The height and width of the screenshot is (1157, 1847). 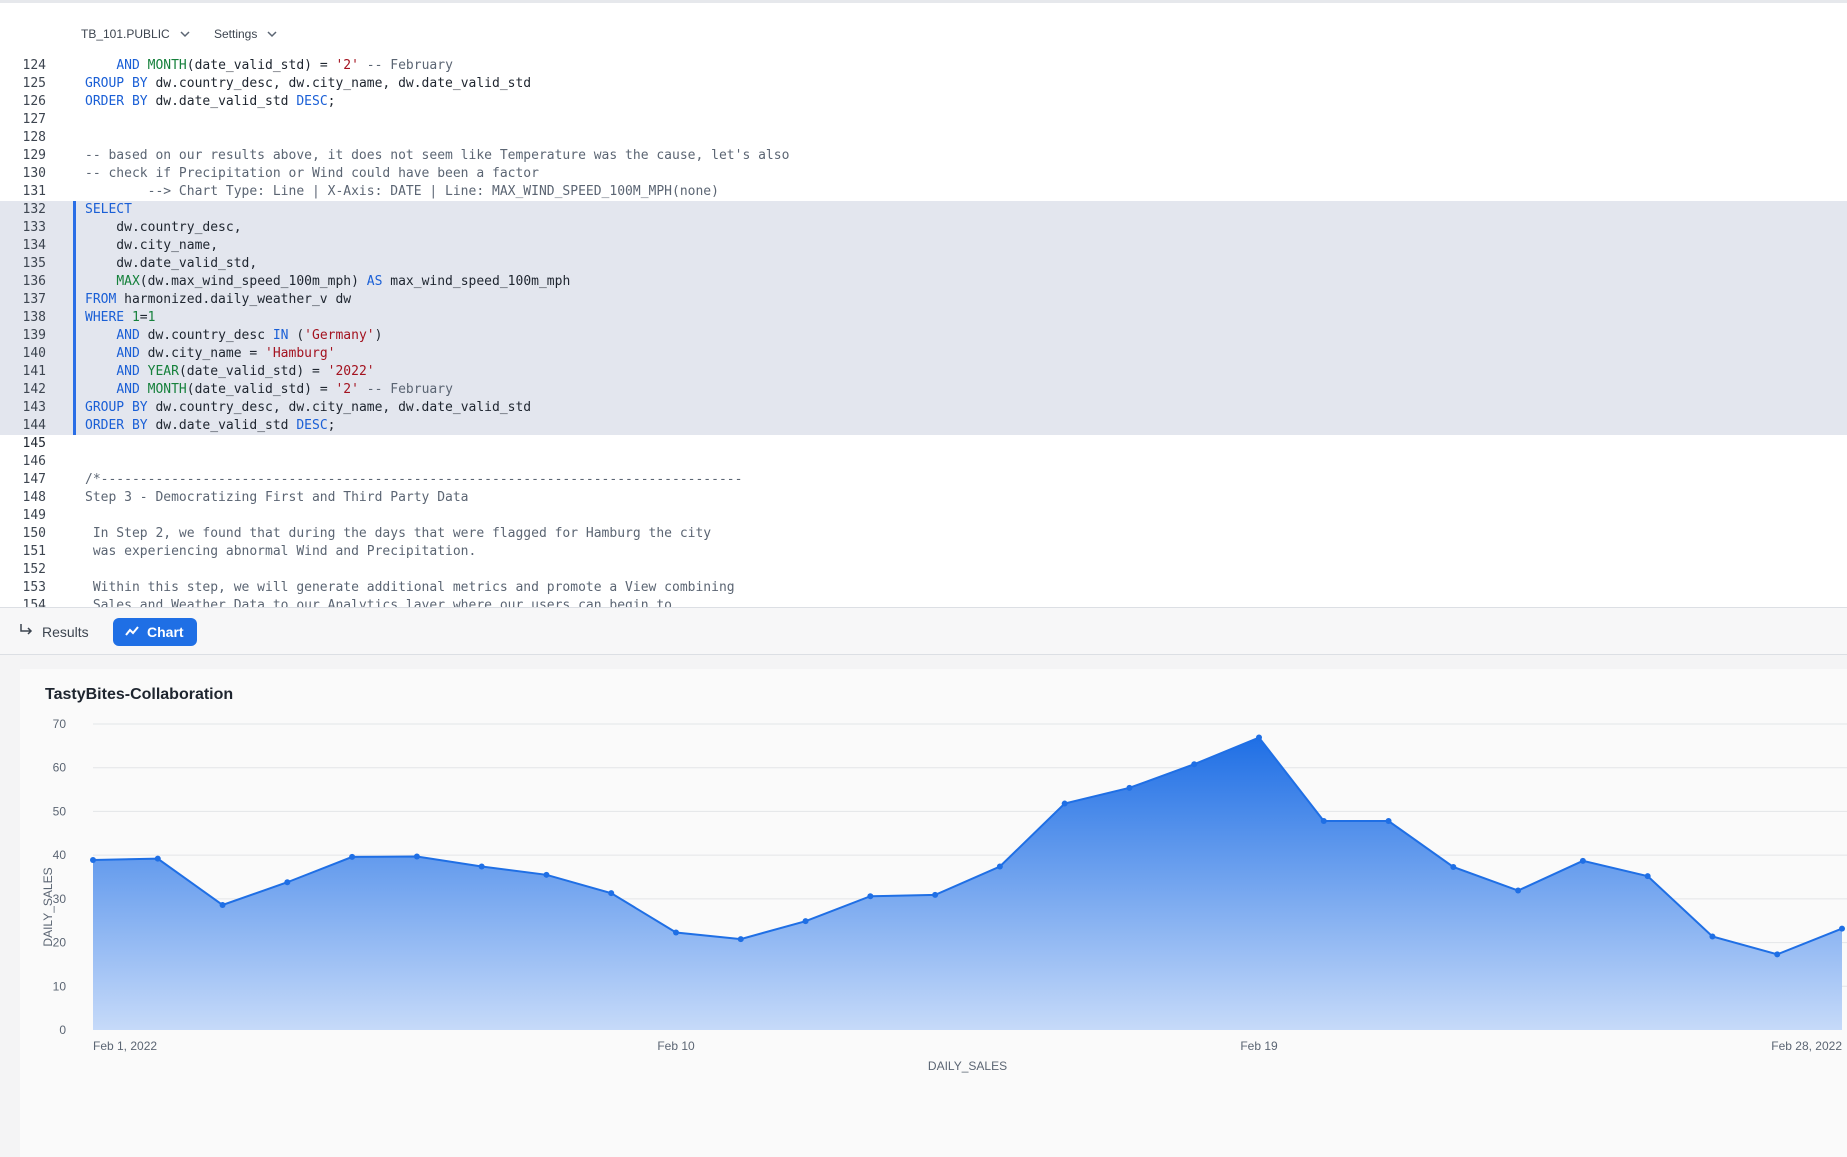 What do you see at coordinates (923, 300) in the screenshot?
I see `code-line: 137 FROM harmonized.daily_weather_v dw` at bounding box center [923, 300].